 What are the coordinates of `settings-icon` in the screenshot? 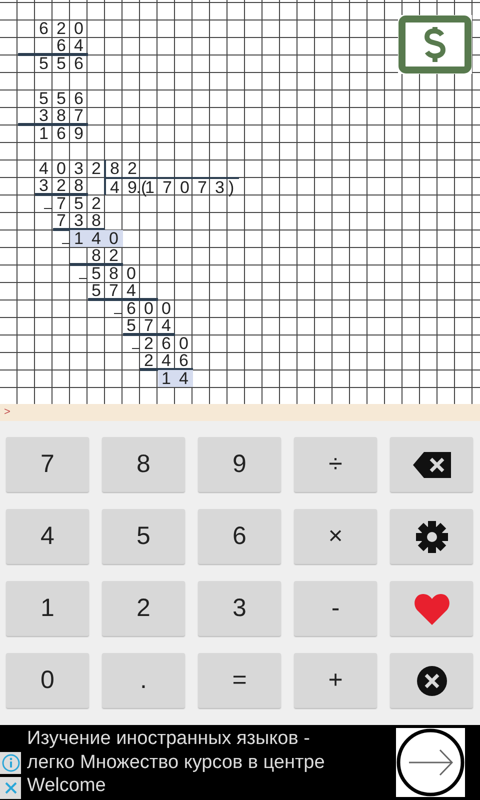 It's located at (432, 536).